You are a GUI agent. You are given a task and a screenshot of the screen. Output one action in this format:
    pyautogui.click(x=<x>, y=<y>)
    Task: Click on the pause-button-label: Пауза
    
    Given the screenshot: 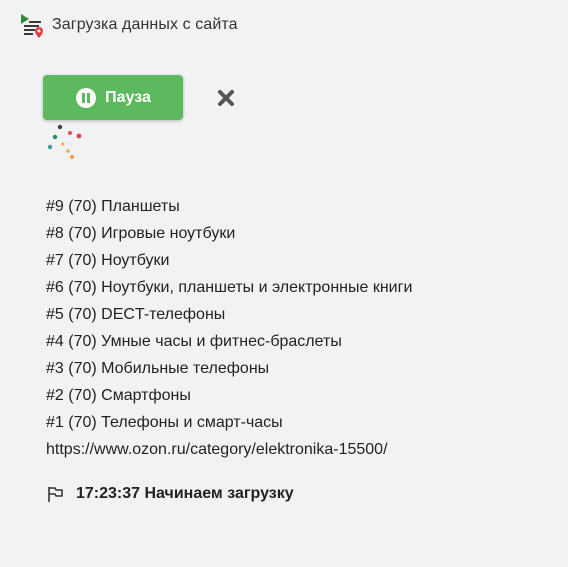 What is the action you would take?
    pyautogui.click(x=128, y=97)
    